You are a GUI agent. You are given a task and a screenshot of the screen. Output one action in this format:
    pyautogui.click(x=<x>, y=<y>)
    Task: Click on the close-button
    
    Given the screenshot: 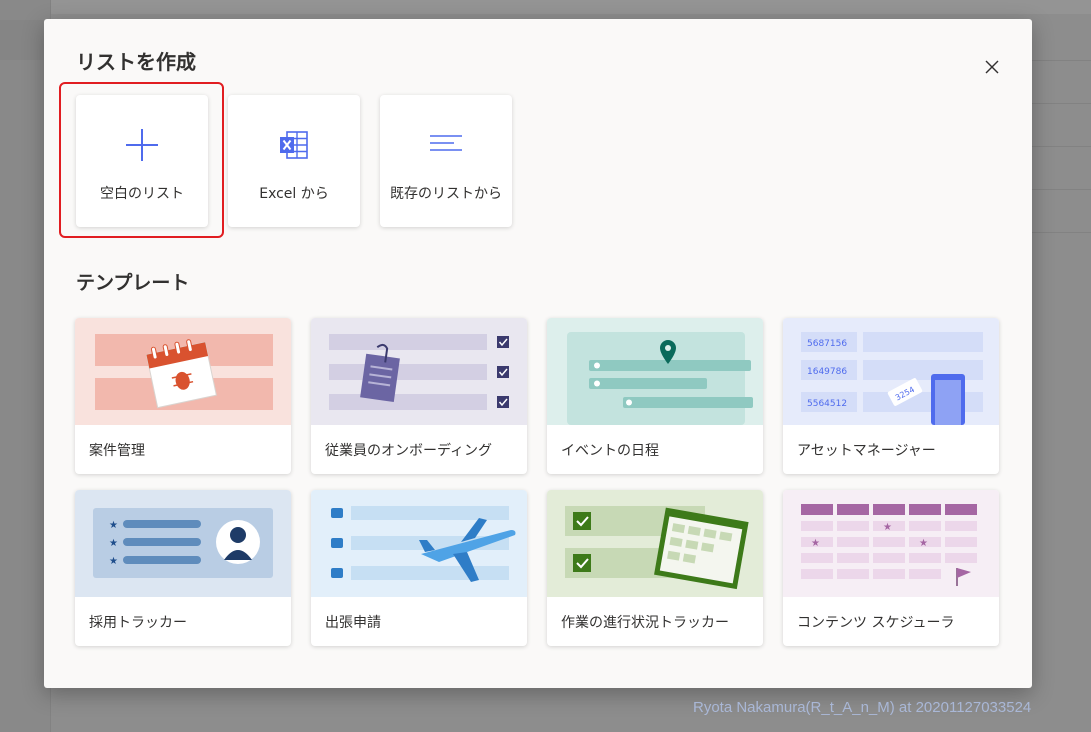 What is the action you would take?
    pyautogui.click(x=992, y=67)
    